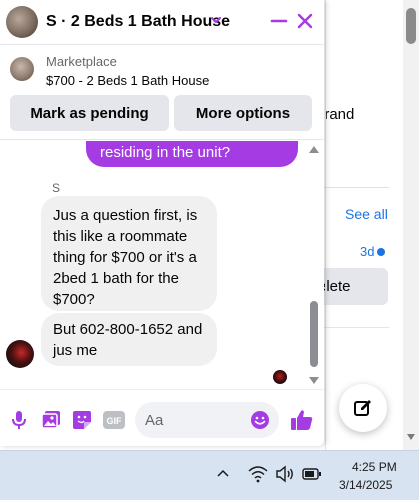  I want to click on scroll-up-arrow, so click(314, 149).